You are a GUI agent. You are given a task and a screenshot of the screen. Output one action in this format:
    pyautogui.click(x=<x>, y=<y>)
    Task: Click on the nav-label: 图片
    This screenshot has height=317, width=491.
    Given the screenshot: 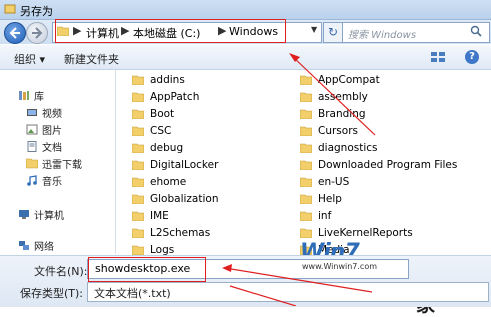 What is the action you would take?
    pyautogui.click(x=52, y=131)
    